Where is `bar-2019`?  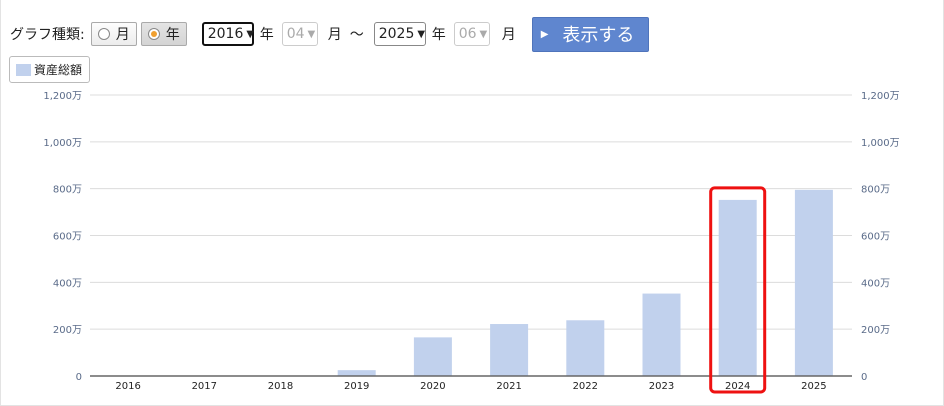
bar-2019 is located at coordinates (356, 373).